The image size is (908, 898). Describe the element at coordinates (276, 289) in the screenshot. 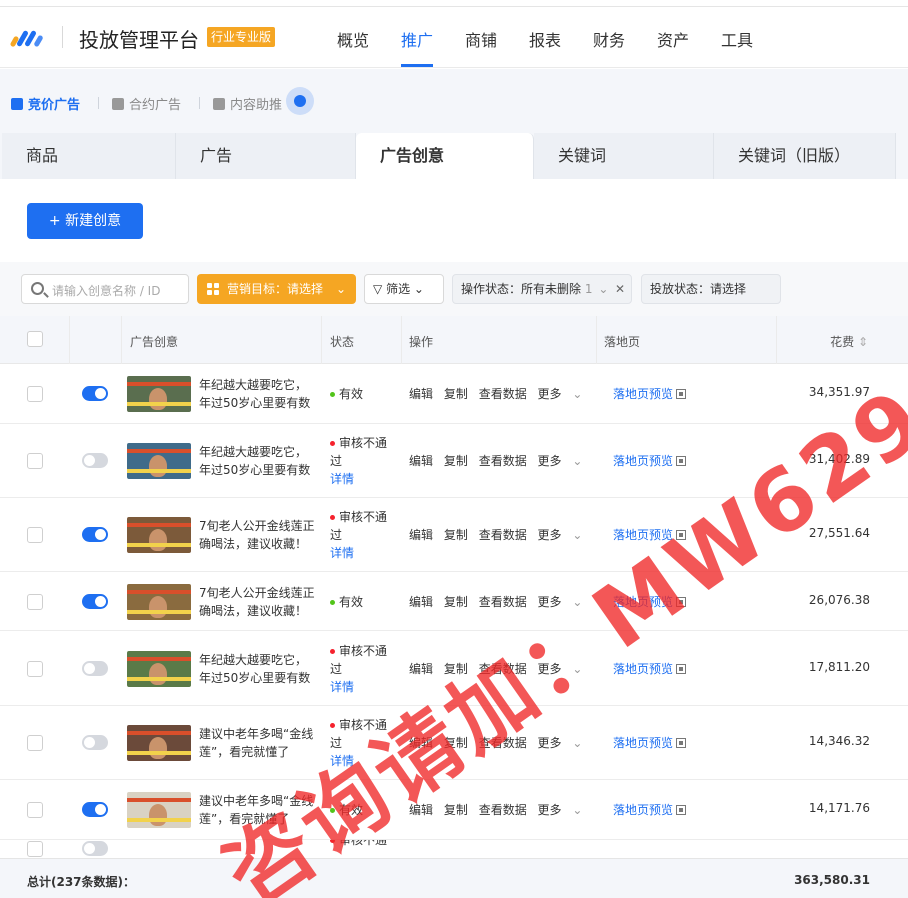

I see `marketing-goal-select: 营销目标：请选择 ⌄` at that location.